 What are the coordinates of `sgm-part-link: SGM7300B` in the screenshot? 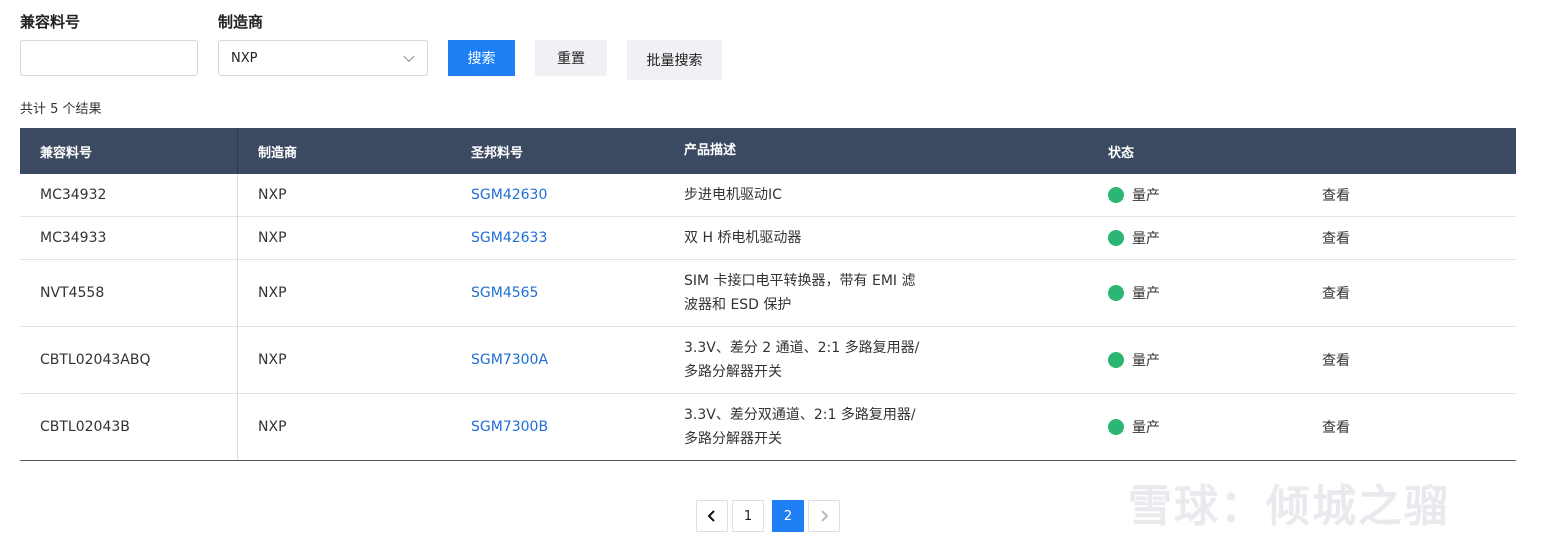 It's located at (509, 427).